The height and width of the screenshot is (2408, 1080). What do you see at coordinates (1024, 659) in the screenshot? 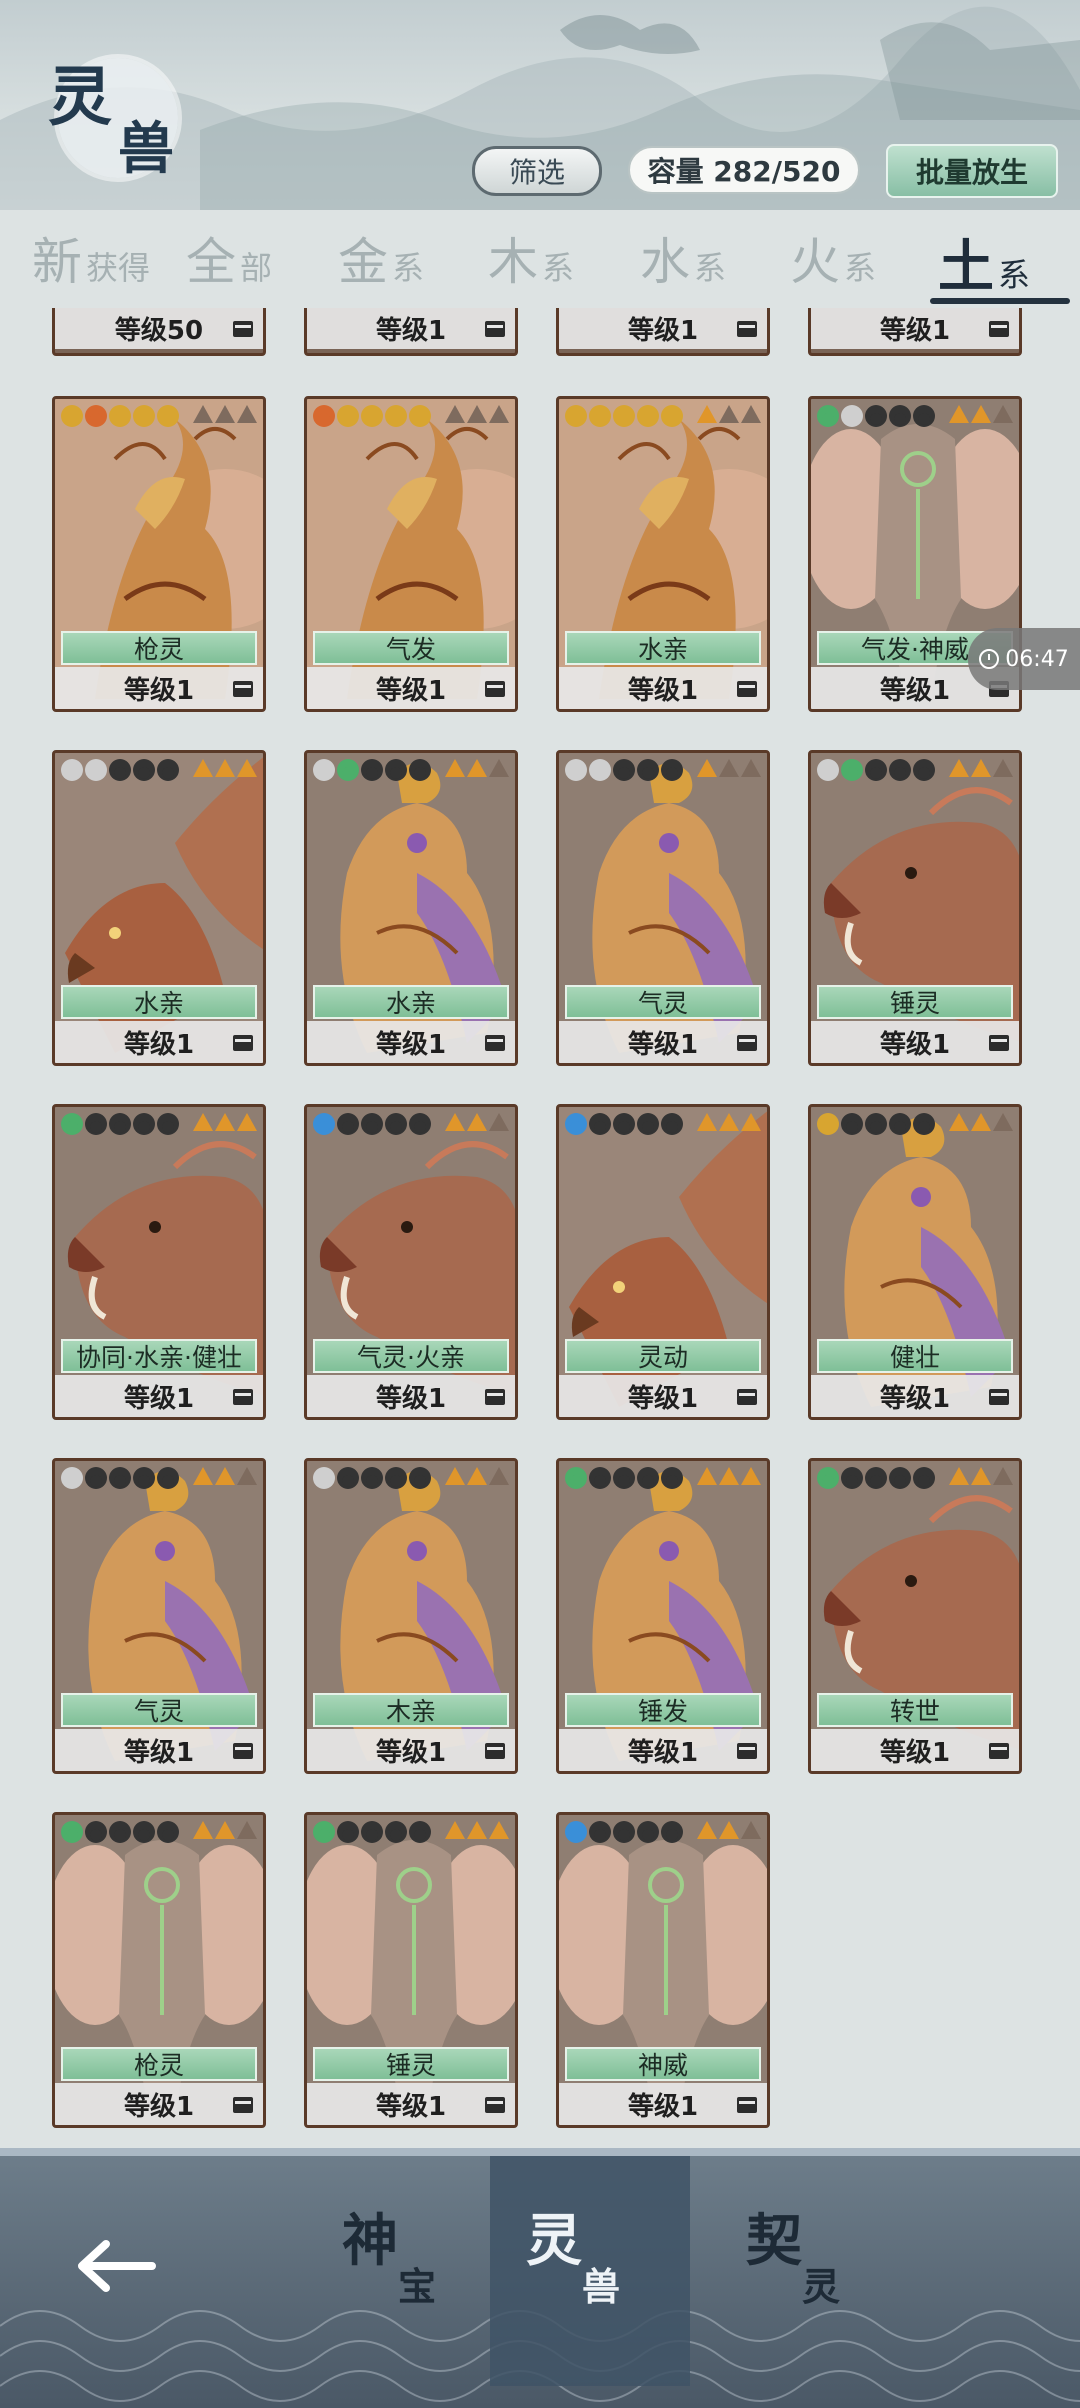
I see `time-bubble: 06:47` at bounding box center [1024, 659].